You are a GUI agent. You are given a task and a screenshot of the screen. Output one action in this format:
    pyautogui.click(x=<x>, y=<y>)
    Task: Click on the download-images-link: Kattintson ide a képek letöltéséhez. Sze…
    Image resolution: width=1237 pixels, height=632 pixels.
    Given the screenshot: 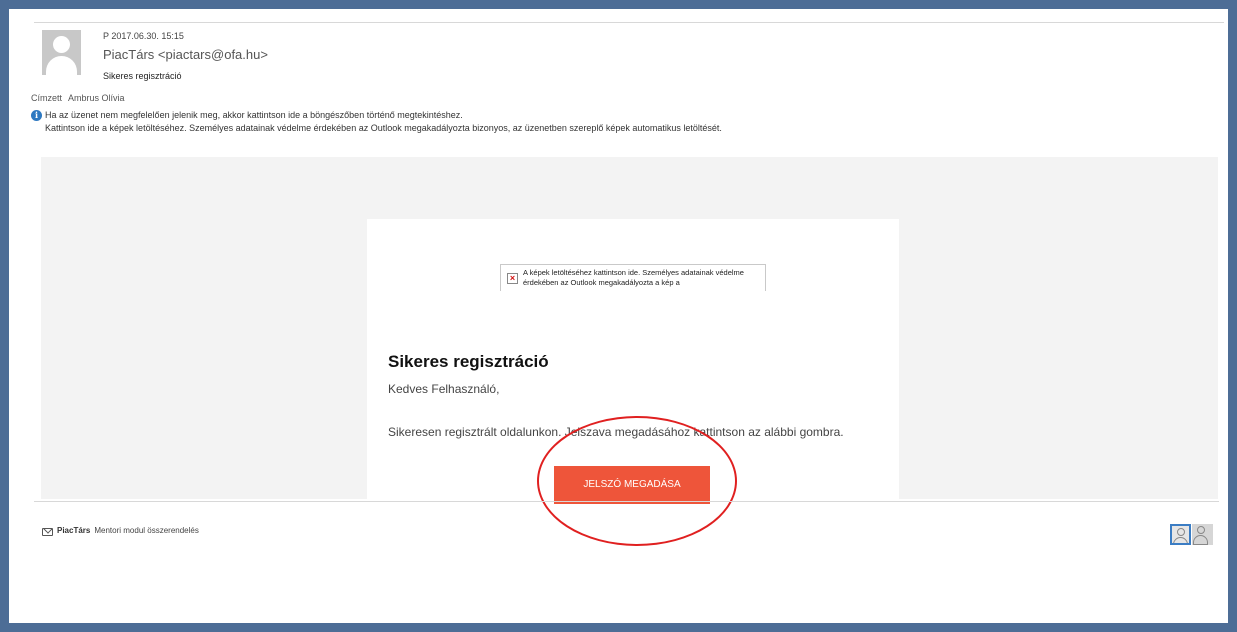 What is the action you would take?
    pyautogui.click(x=383, y=128)
    